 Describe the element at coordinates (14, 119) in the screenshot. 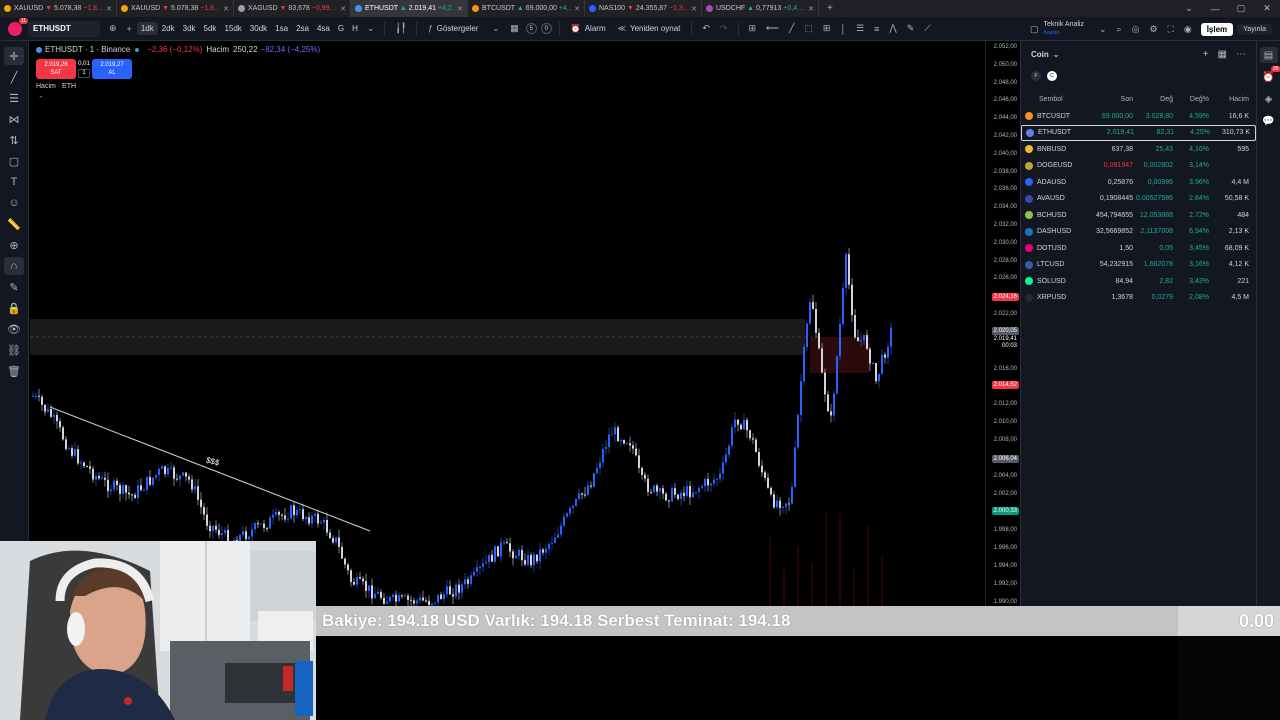

I see `pattern-tool-icon: ⋈` at that location.